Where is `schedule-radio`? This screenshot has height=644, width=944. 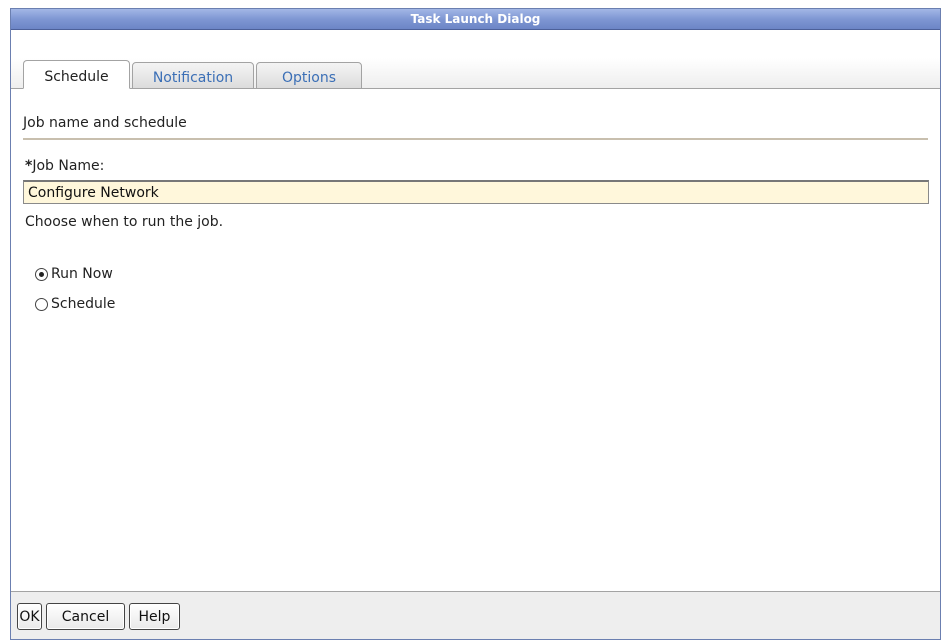 schedule-radio is located at coordinates (41, 304).